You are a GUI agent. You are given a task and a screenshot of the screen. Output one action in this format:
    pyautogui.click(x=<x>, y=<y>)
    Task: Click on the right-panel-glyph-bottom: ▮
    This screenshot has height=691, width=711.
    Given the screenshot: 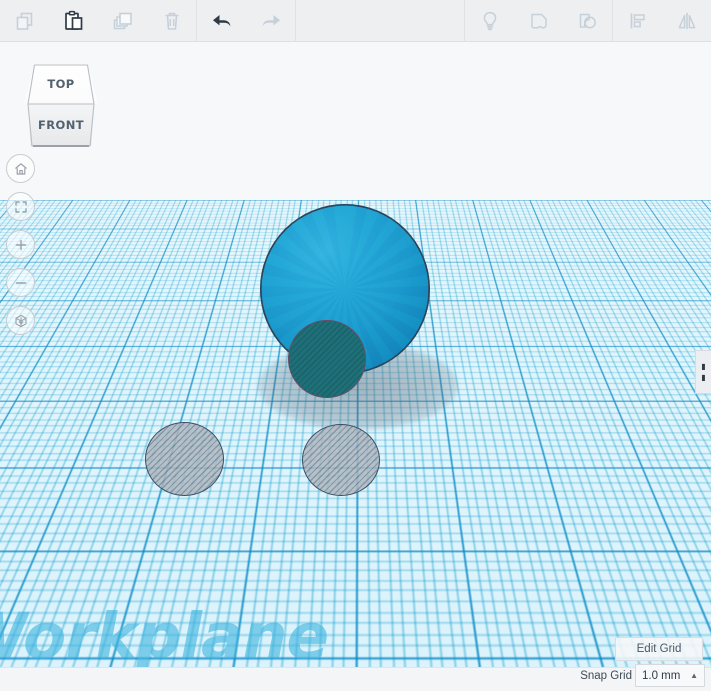 What is the action you would take?
    pyautogui.click(x=703, y=377)
    